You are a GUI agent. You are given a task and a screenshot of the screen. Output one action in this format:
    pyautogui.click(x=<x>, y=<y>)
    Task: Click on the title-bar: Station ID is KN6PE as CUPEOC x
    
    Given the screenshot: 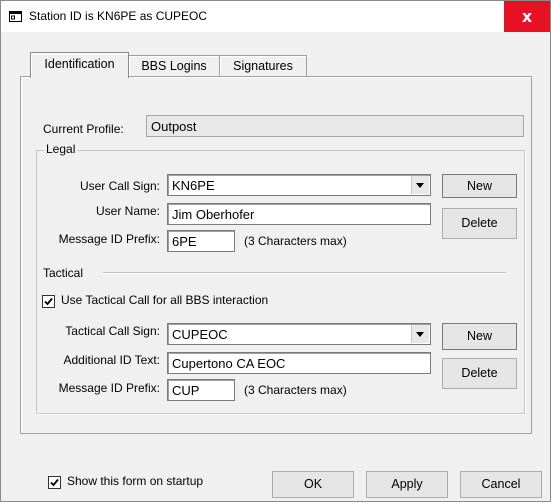 What is the action you would take?
    pyautogui.click(x=275, y=16)
    